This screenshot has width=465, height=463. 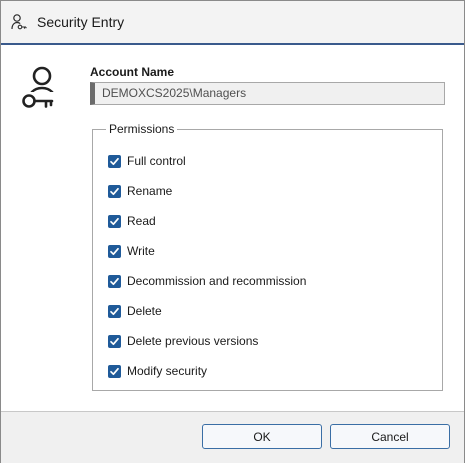 What do you see at coordinates (141, 221) in the screenshot?
I see `permission-label: Read` at bounding box center [141, 221].